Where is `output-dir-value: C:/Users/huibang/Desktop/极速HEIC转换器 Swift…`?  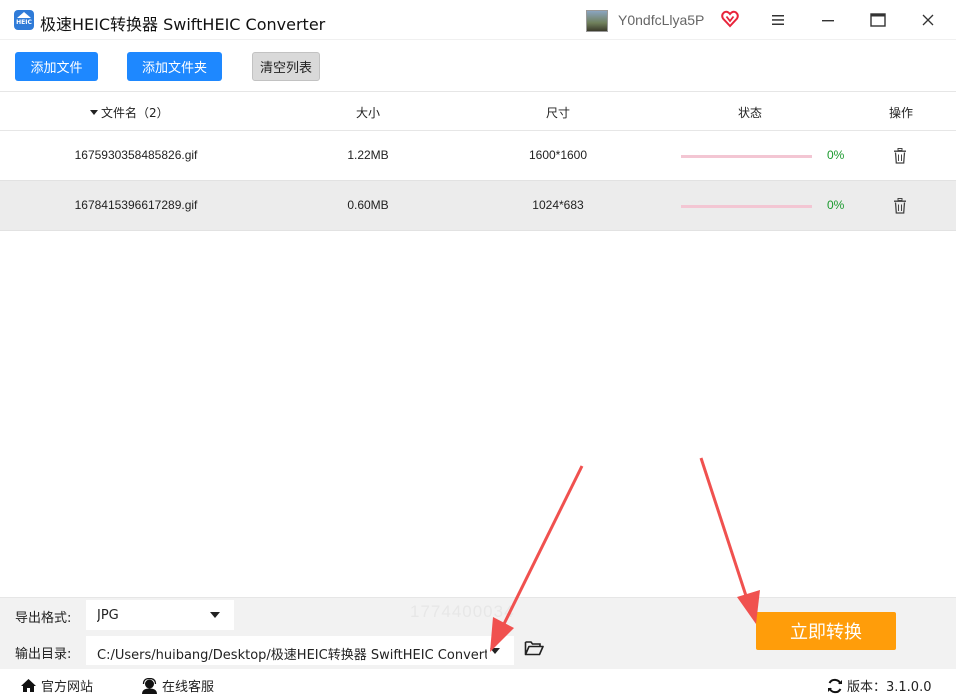
output-dir-value: C:/Users/huibang/Desktop/极速HEIC转换器 Swift… is located at coordinates (292, 655).